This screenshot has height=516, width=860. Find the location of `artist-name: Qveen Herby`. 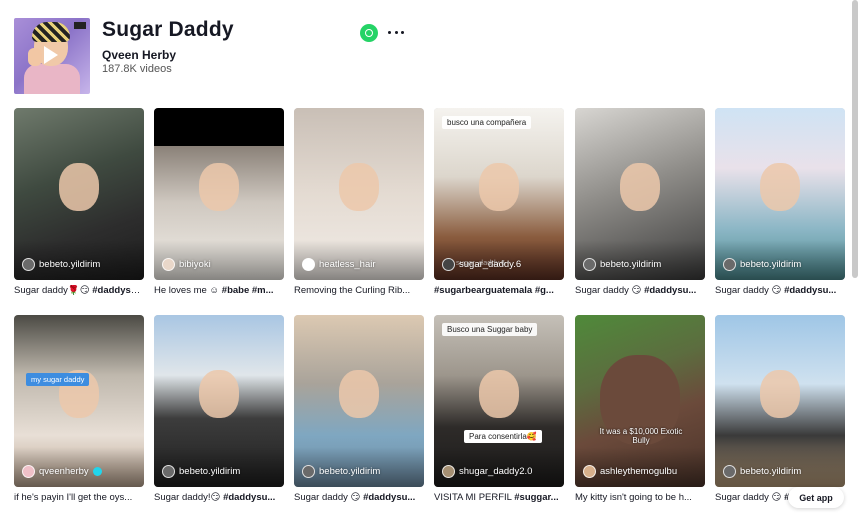

artist-name: Qveen Herby is located at coordinates (139, 55).